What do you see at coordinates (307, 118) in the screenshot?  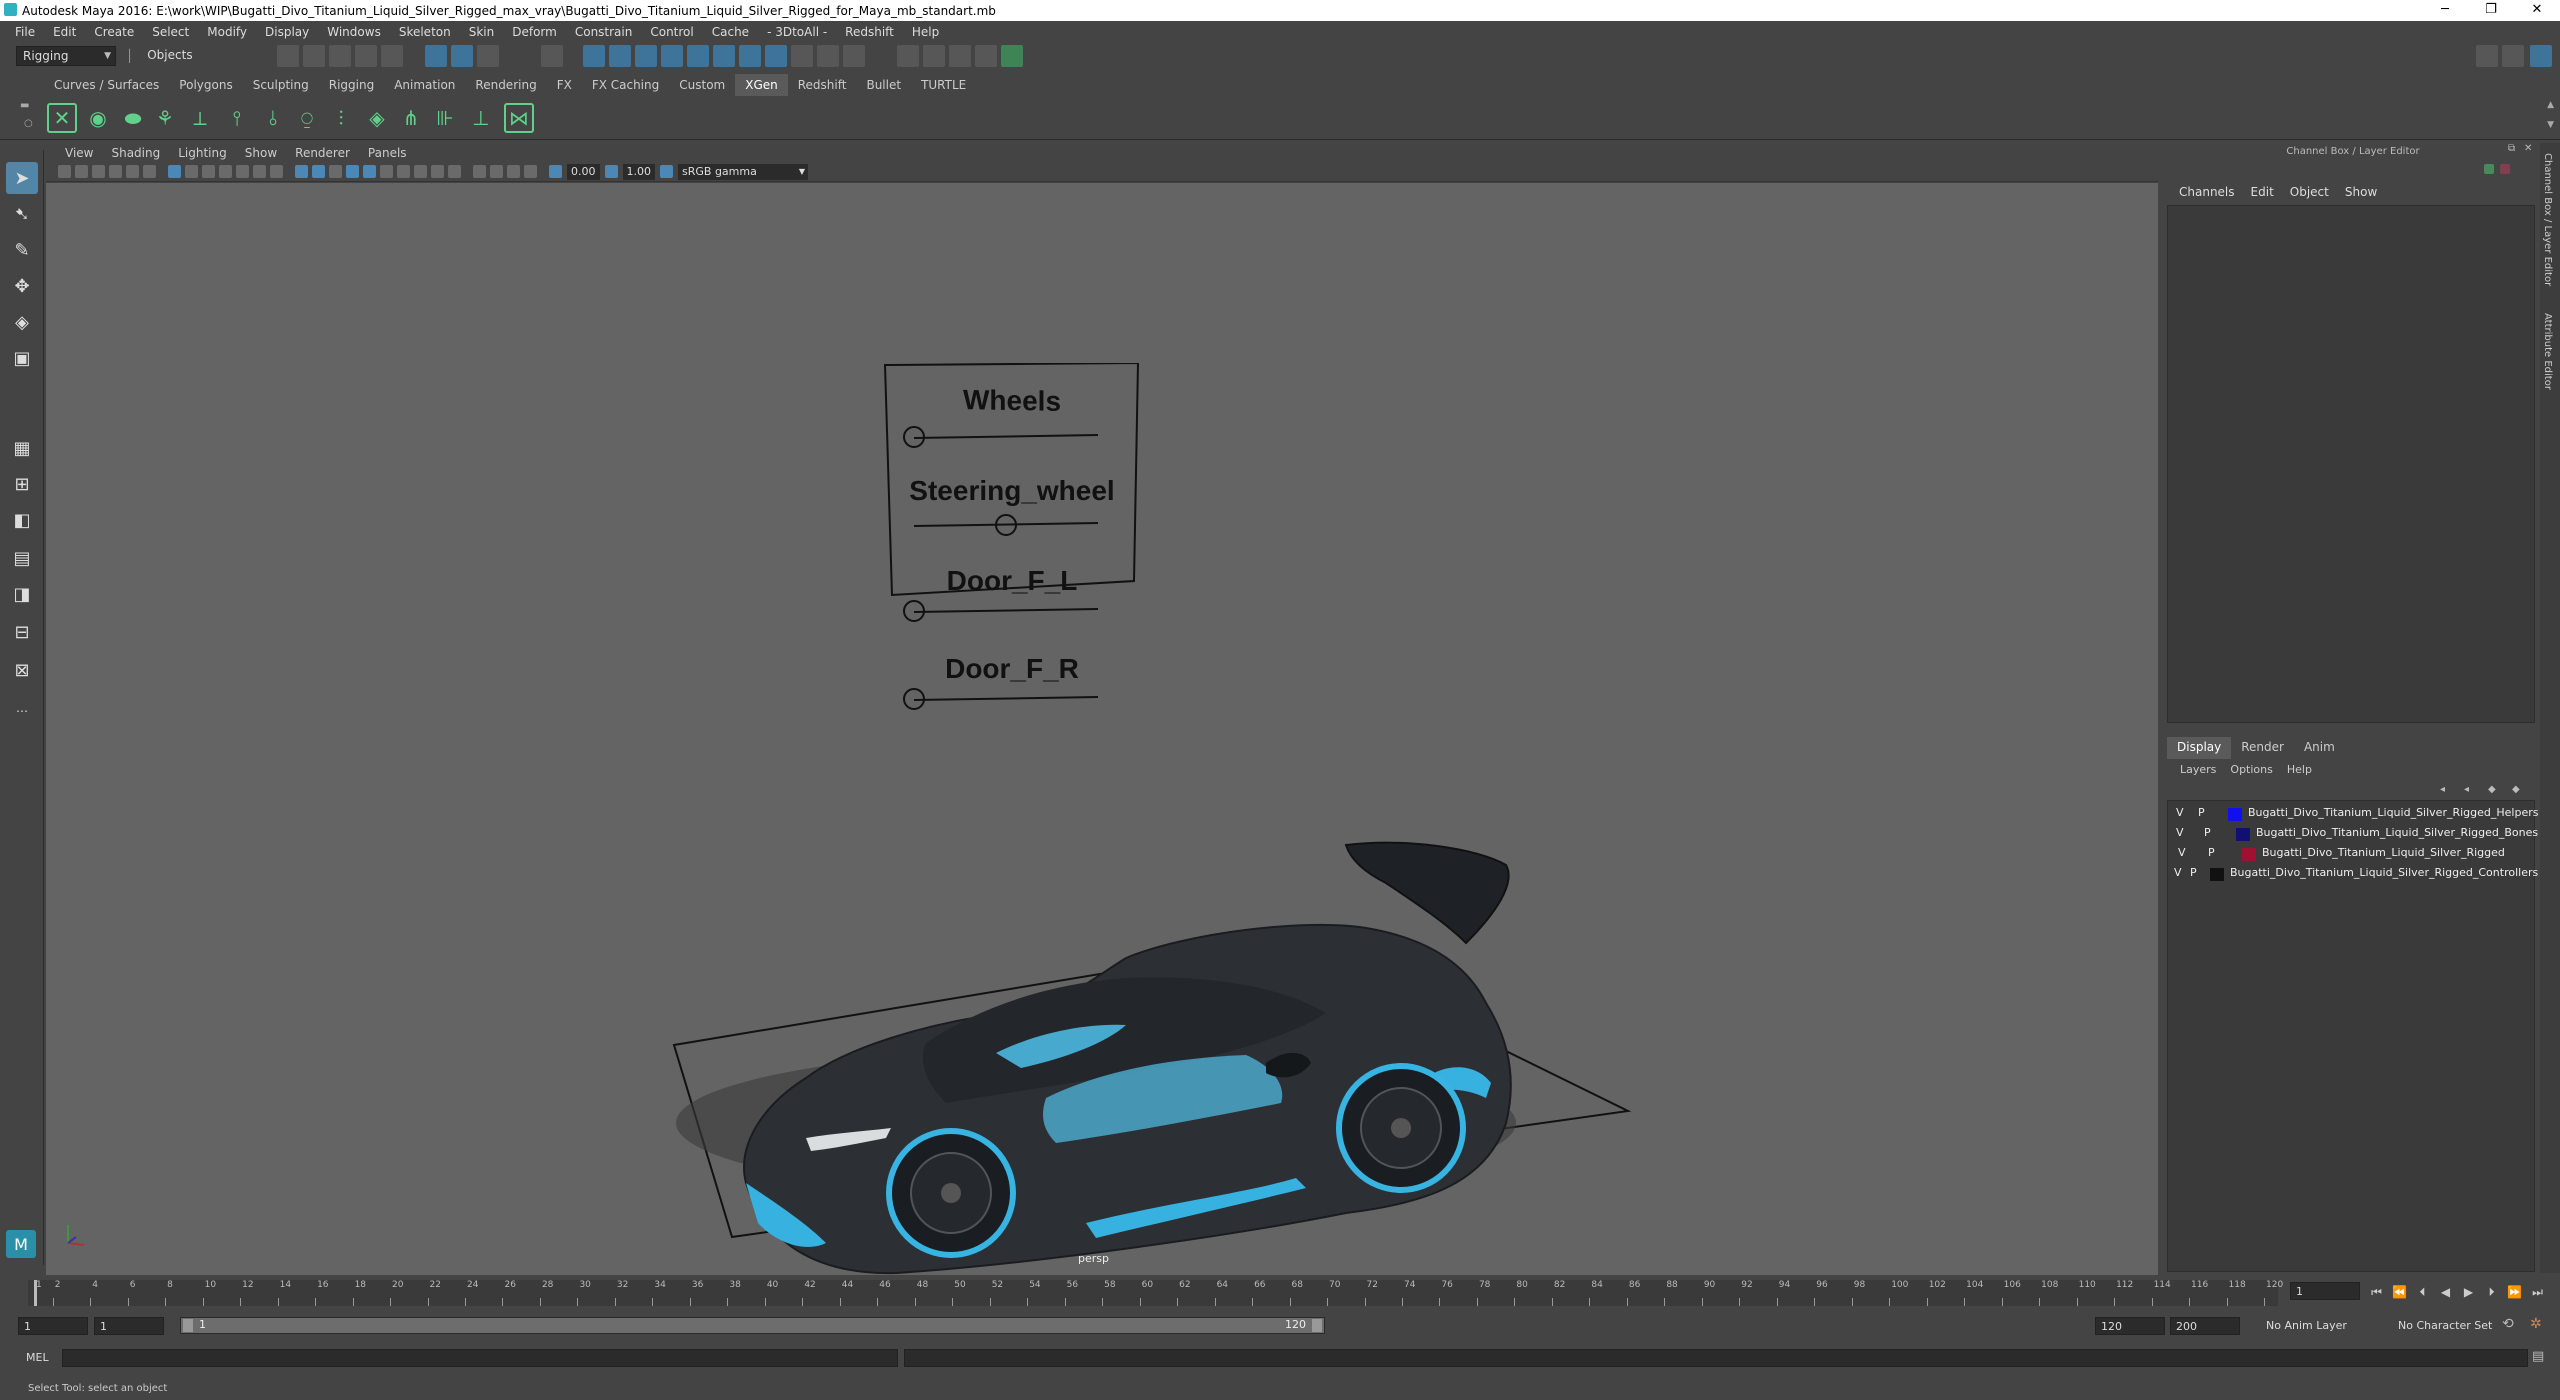 I see `xgen-lock-guides-icon: ⍜` at bounding box center [307, 118].